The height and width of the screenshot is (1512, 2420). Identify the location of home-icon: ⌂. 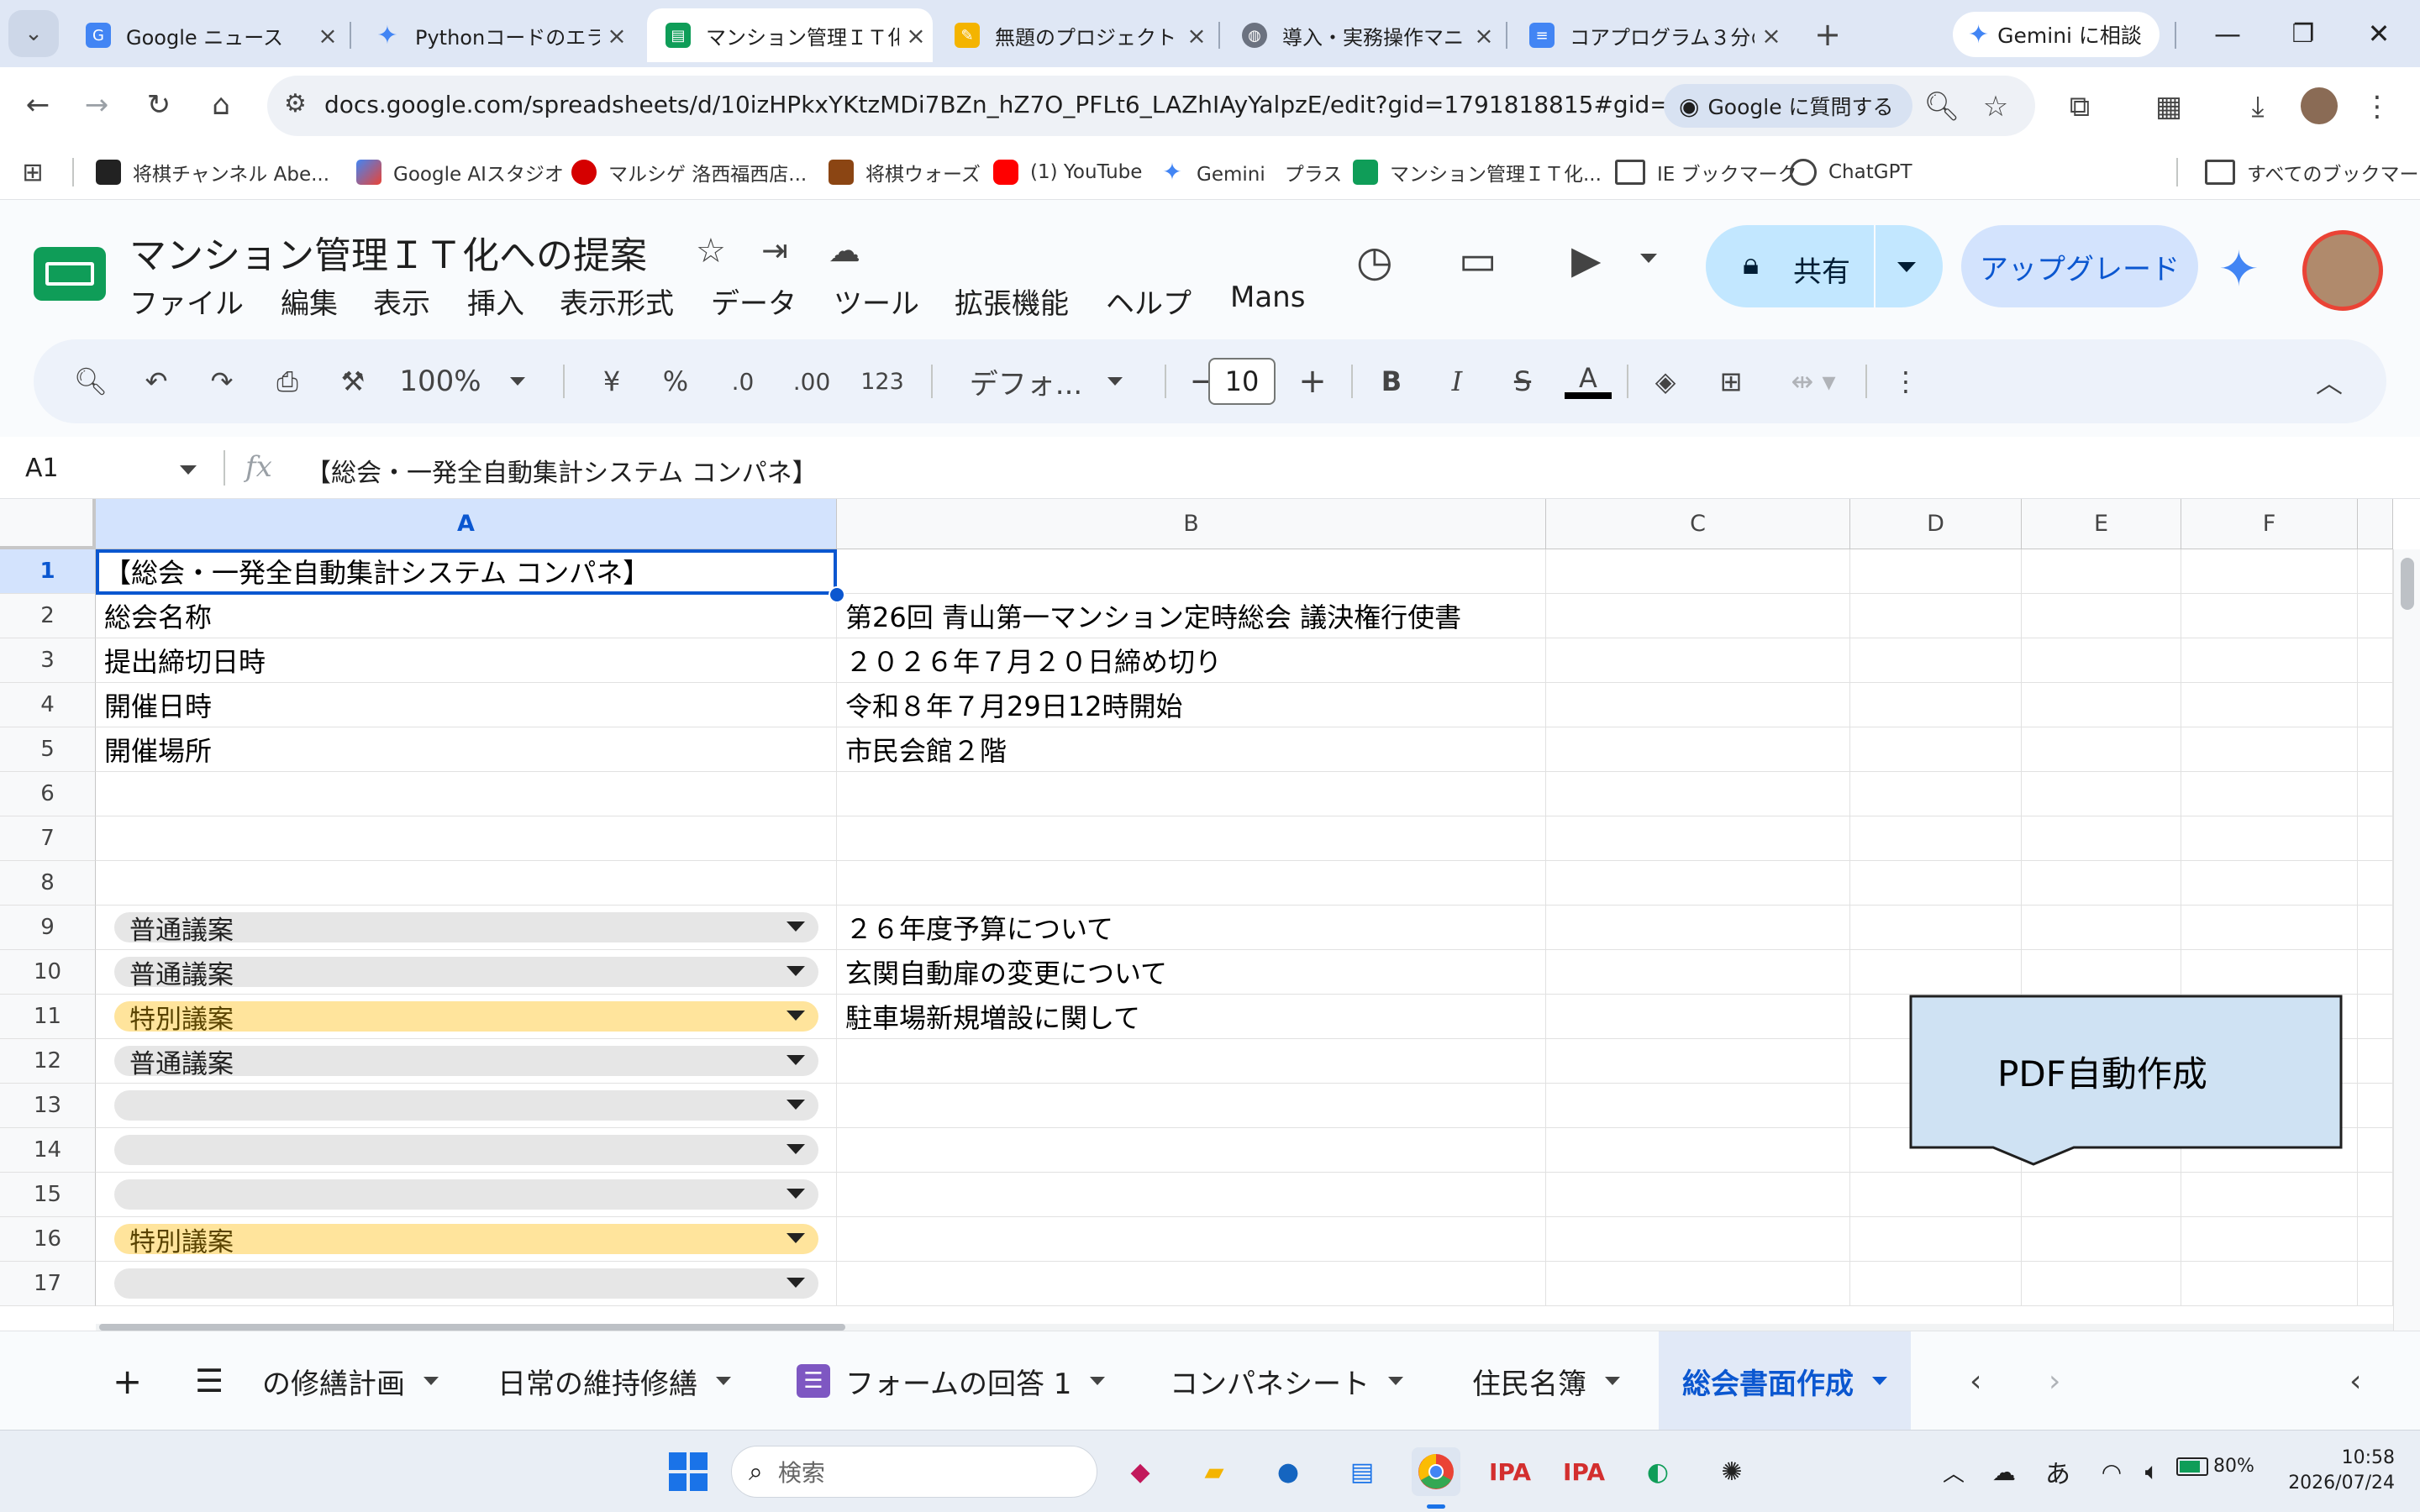
(221, 105).